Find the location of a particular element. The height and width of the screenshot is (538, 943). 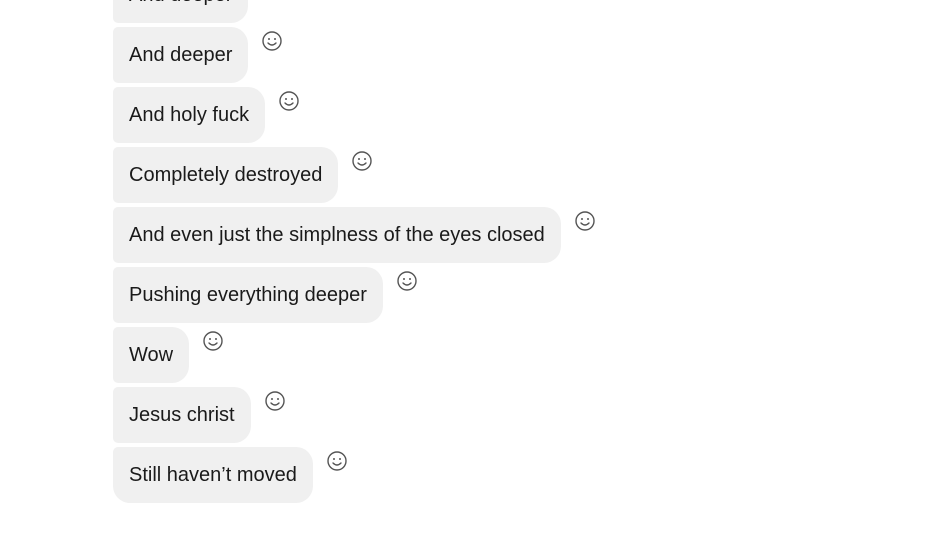

message-bubble: Pushing everything deeper is located at coordinates (248, 295).